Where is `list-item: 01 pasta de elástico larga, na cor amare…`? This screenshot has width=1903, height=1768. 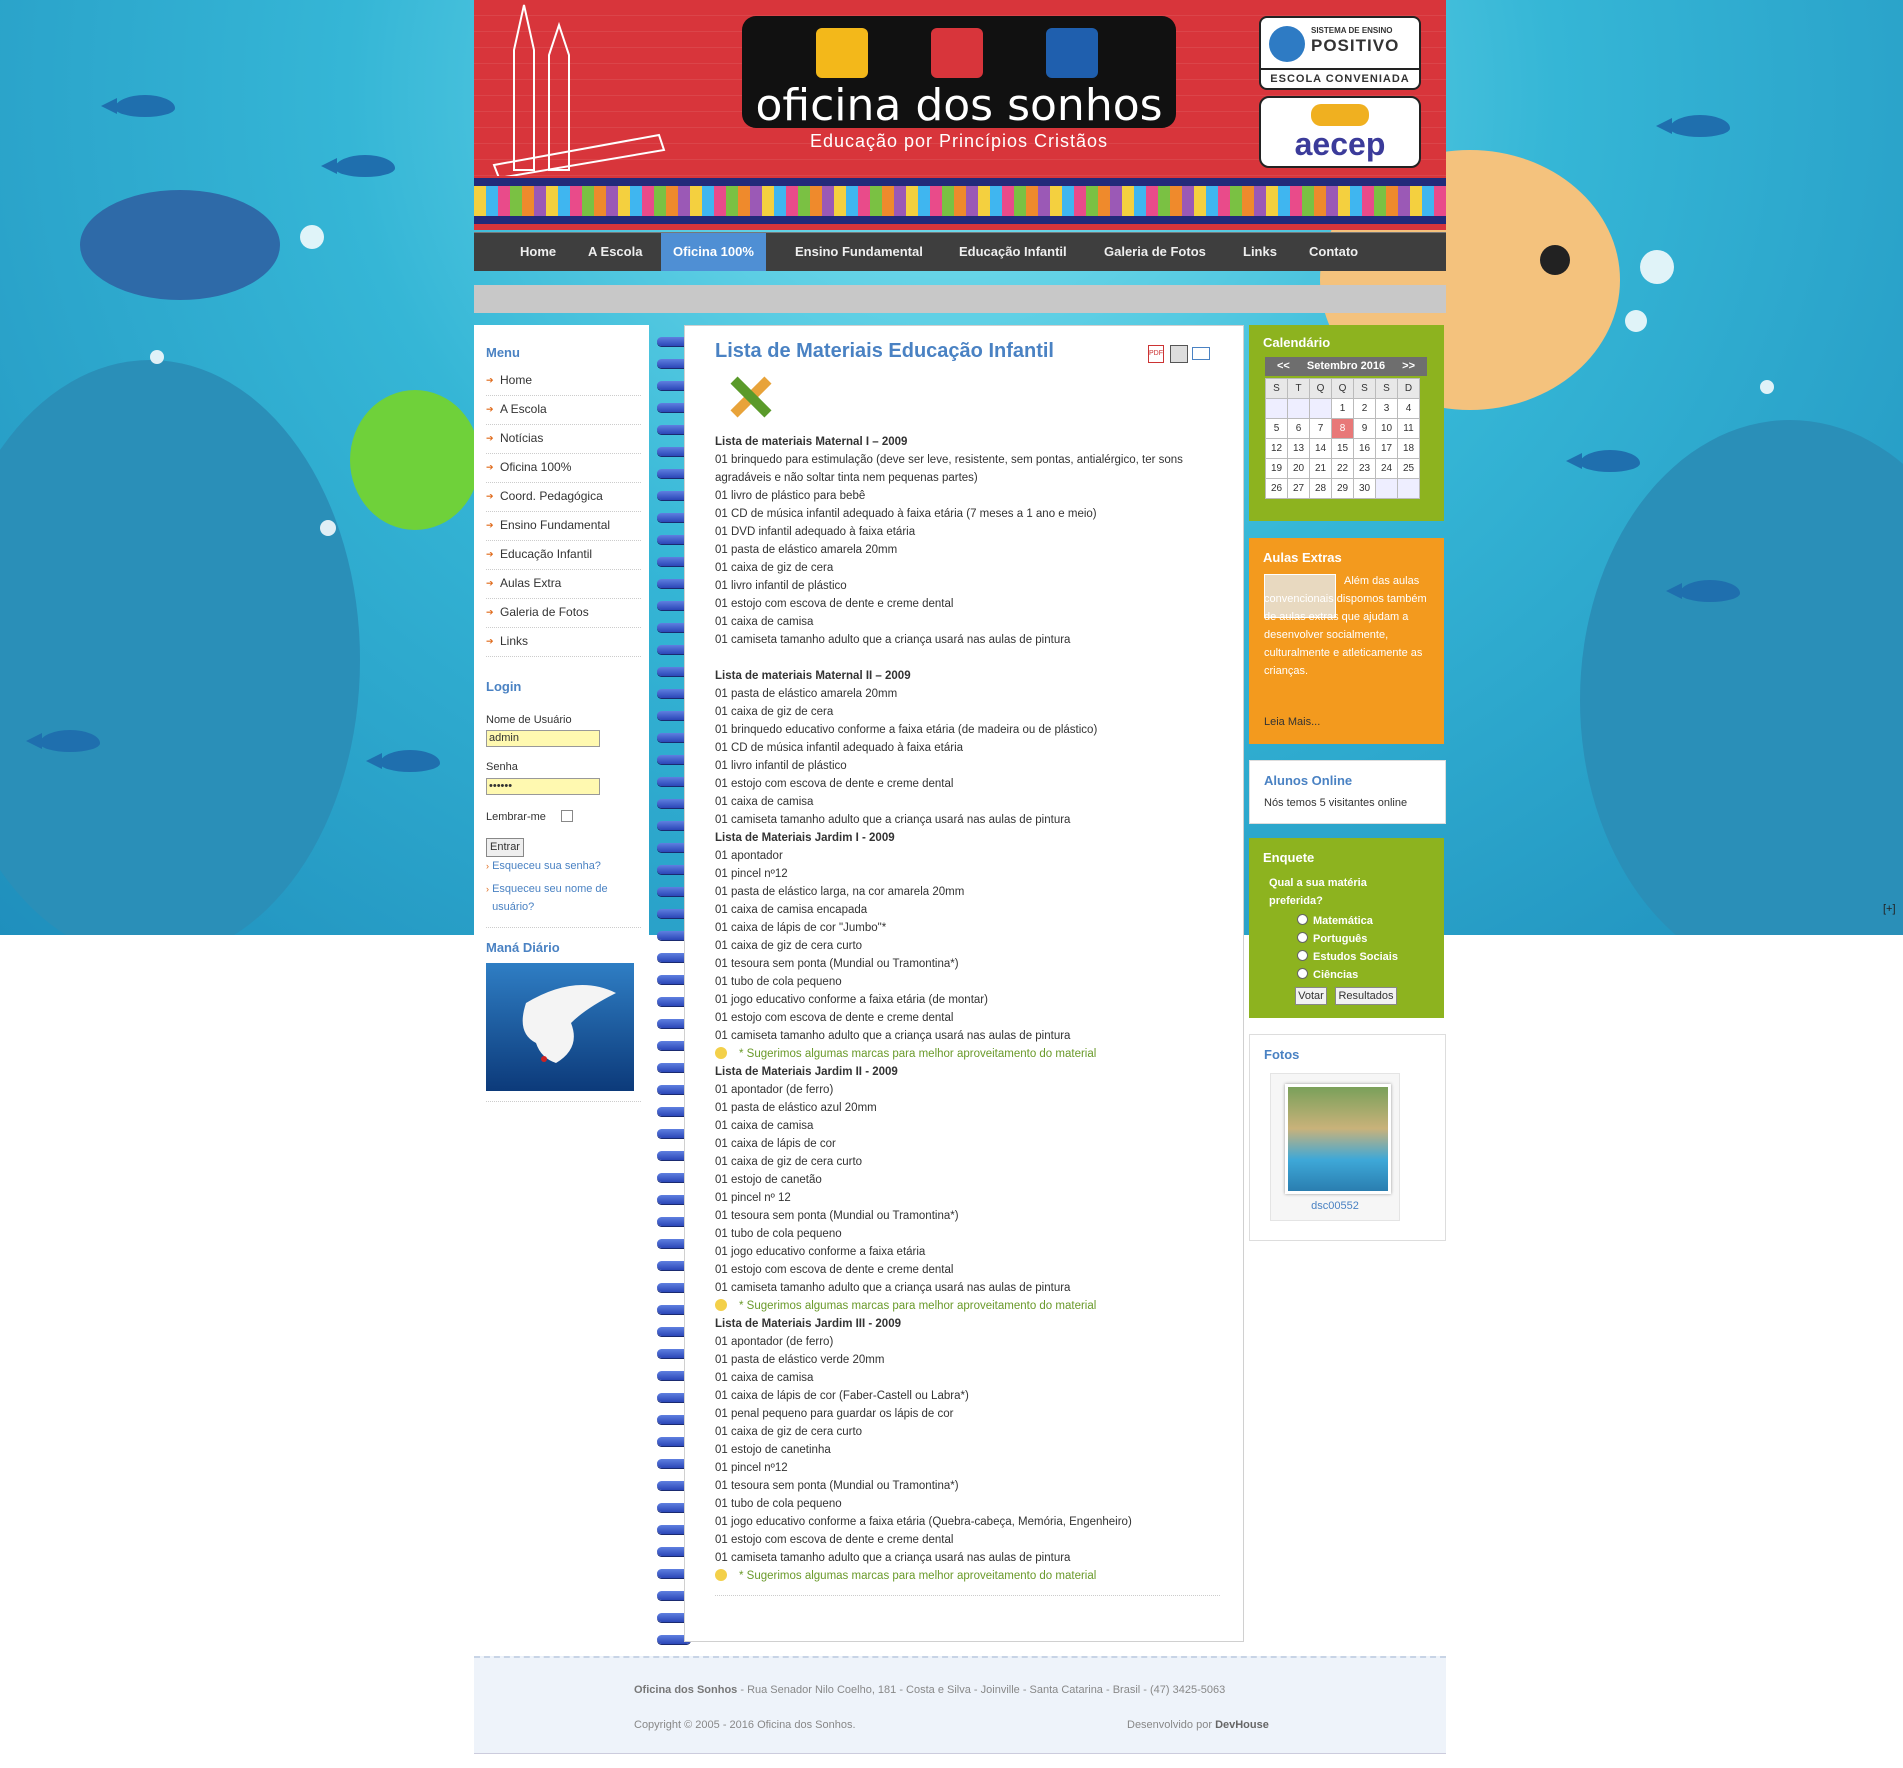
list-item: 01 pasta de elástico larga, na cor amare… is located at coordinates (840, 892).